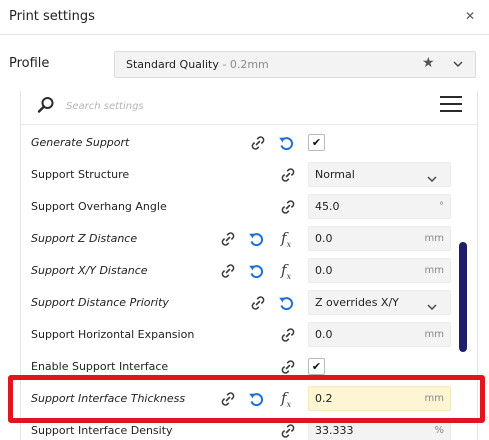  What do you see at coordinates (238, 427) in the screenshot?
I see `setting-row-support-interface-density: Support Interface Density 33.333%` at bounding box center [238, 427].